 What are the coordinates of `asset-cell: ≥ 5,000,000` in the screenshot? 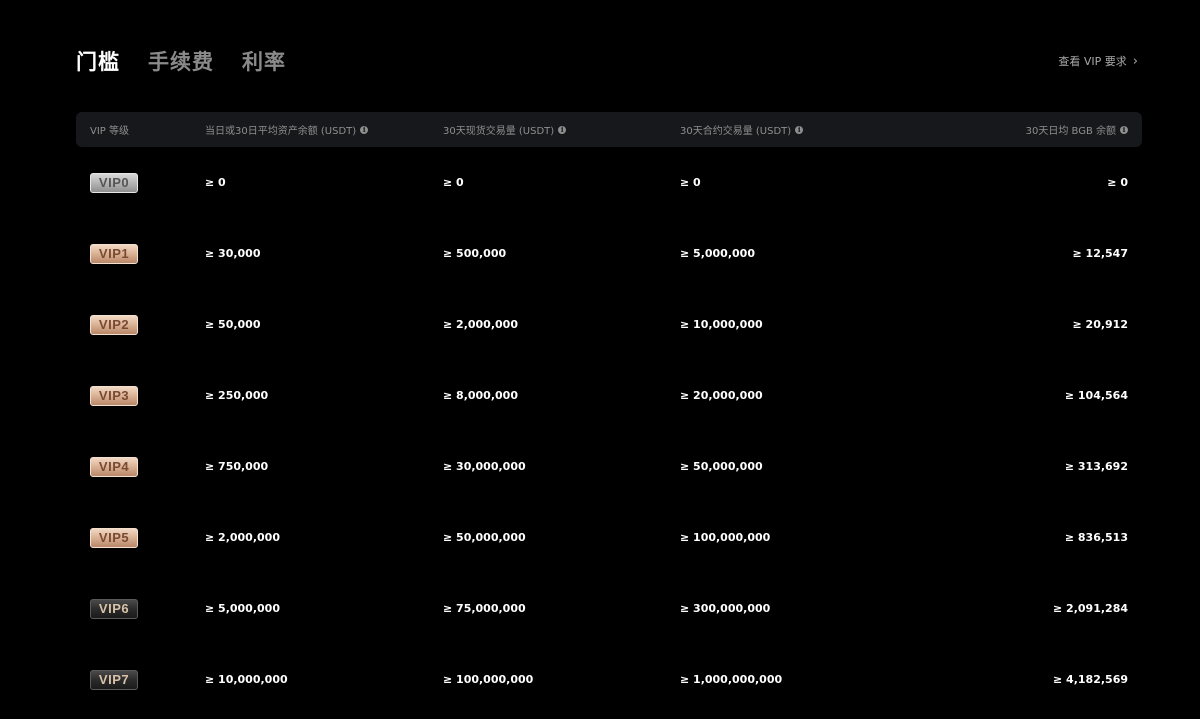 It's located at (242, 608).